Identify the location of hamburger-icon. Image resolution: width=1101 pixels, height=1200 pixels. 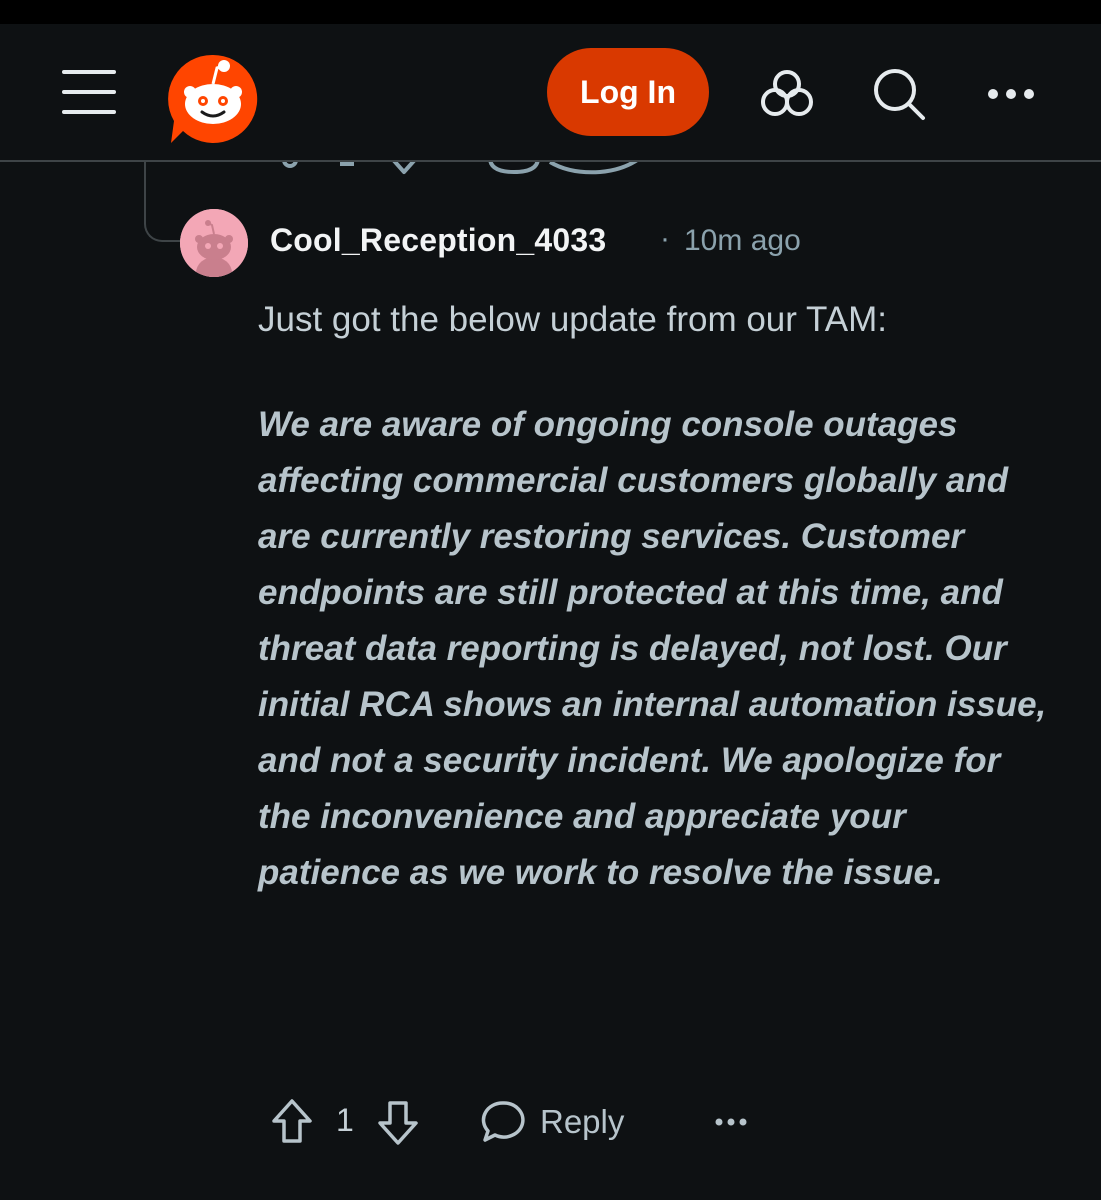
(89, 92).